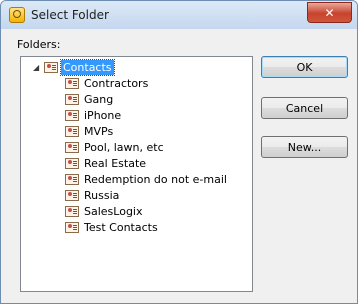 The height and width of the screenshot is (304, 358). Describe the element at coordinates (17, 15) in the screenshot. I see `outlook-app-icon` at that location.